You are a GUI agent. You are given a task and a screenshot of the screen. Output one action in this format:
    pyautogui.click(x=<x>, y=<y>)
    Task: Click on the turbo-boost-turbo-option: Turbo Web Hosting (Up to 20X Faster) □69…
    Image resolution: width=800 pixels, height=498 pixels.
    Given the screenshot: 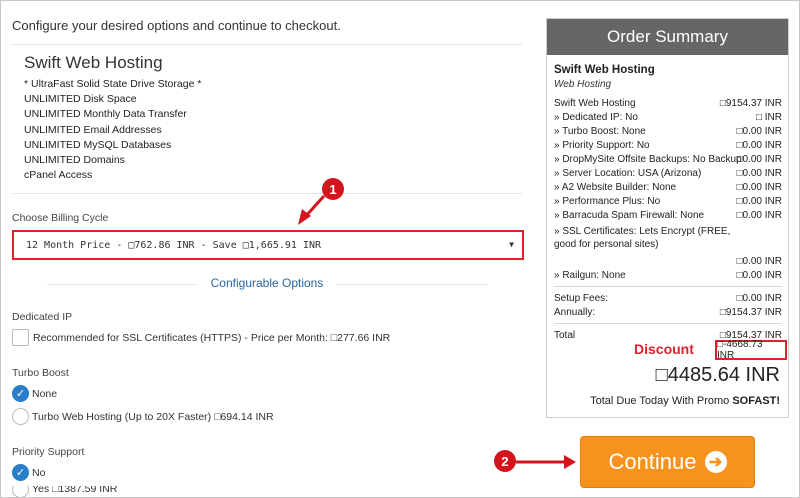 What is the action you would take?
    pyautogui.click(x=143, y=416)
    